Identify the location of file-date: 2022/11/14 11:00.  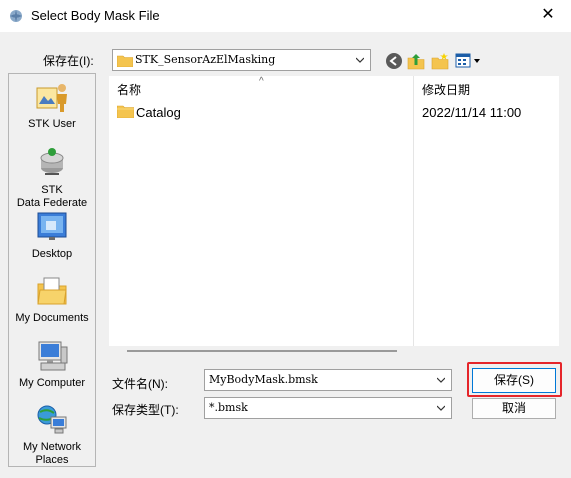
(472, 112).